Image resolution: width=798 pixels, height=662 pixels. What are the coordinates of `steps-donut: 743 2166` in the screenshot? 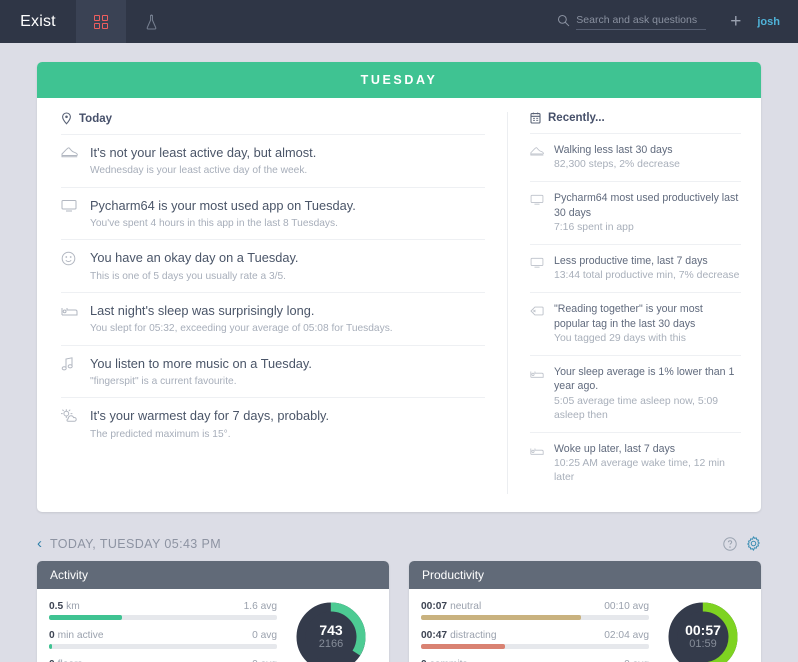 It's located at (331, 631).